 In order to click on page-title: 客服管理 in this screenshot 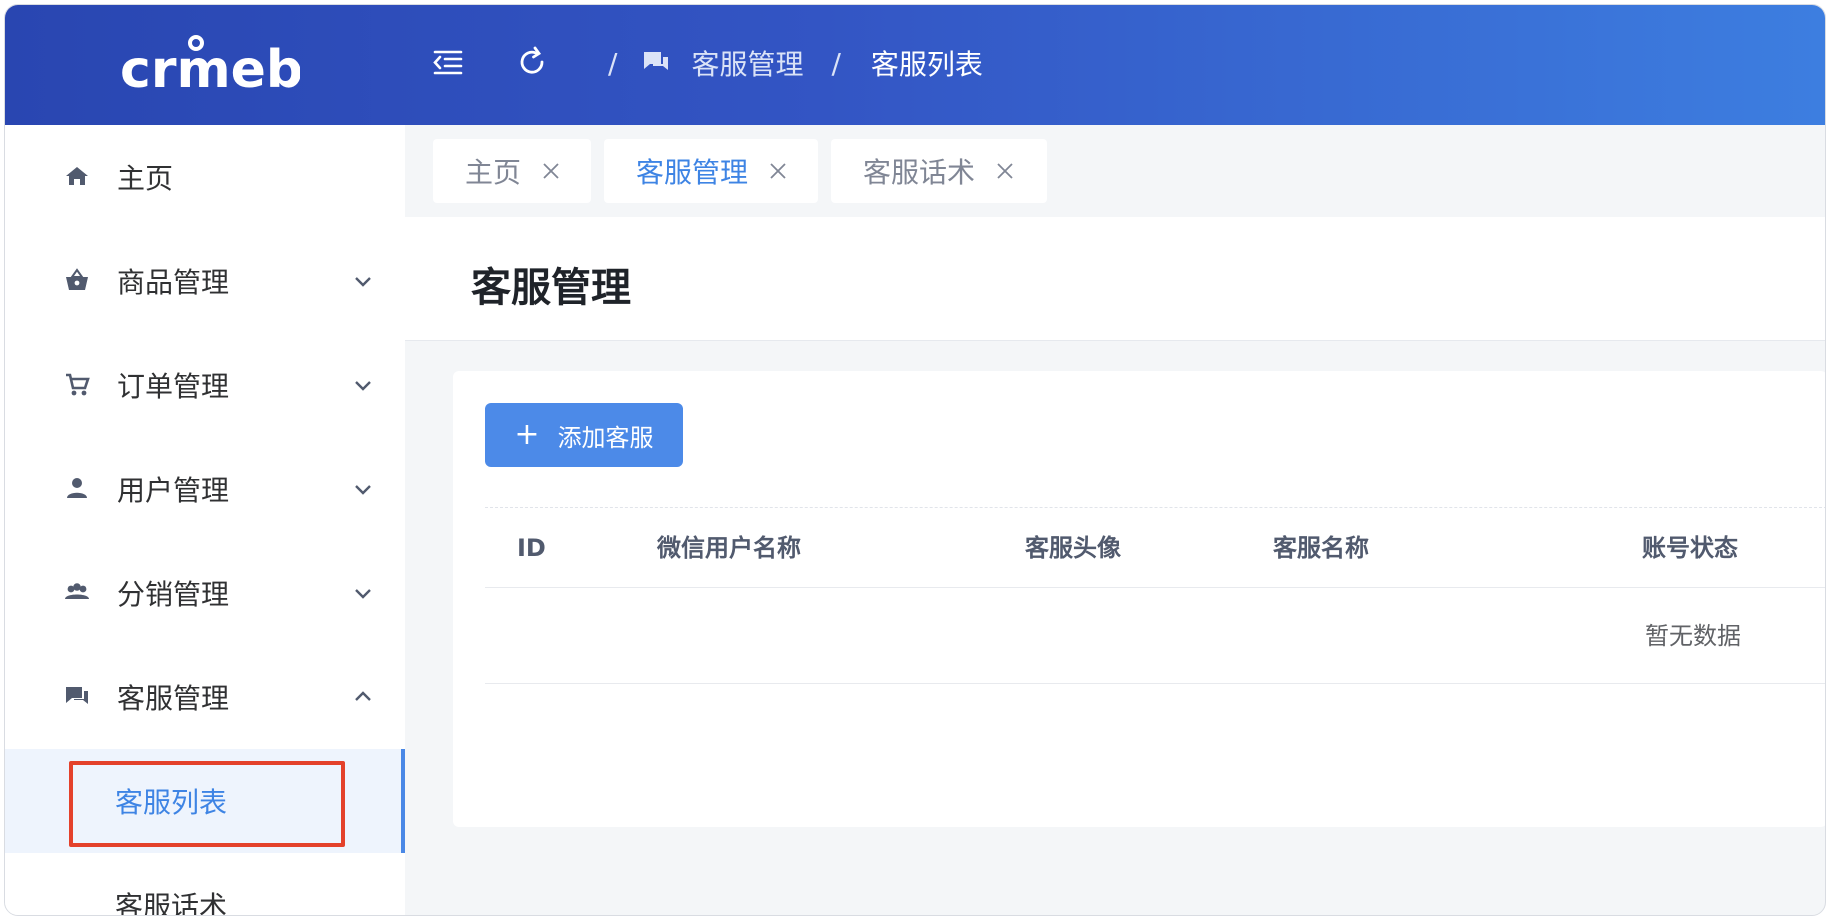, I will do `click(551, 288)`.